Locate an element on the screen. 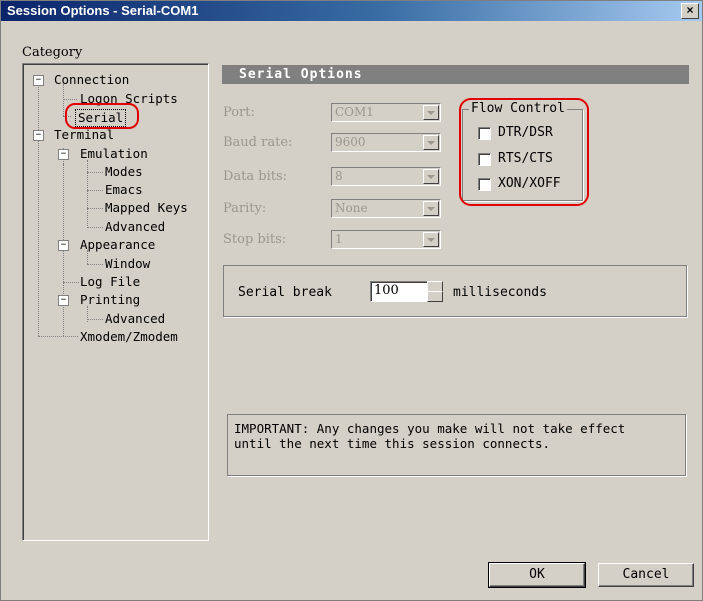 This screenshot has height=601, width=703. close-button: × is located at coordinates (690, 11).